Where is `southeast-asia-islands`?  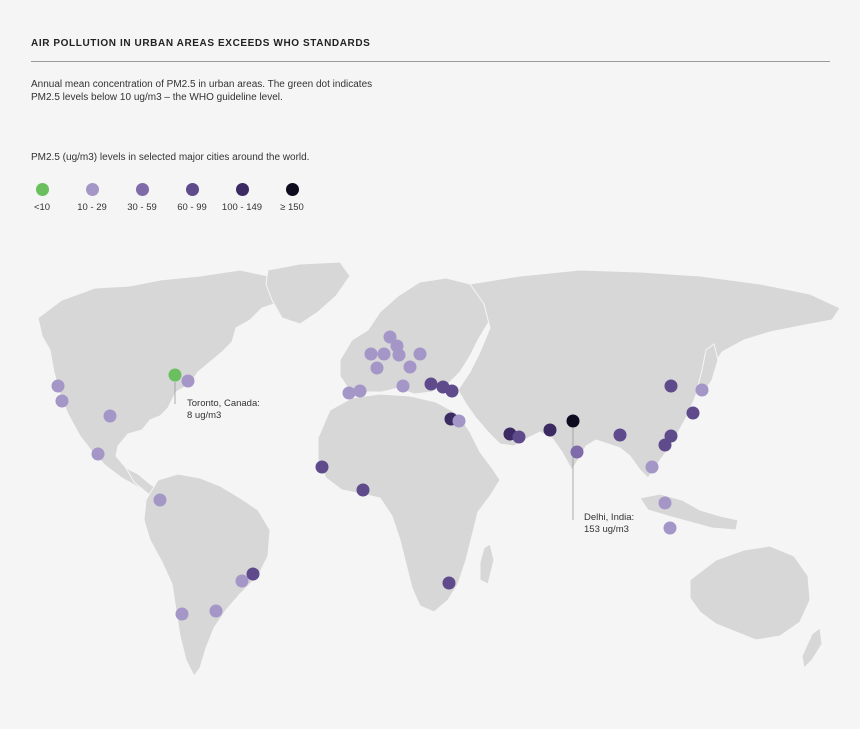 southeast-asia-islands is located at coordinates (689, 512).